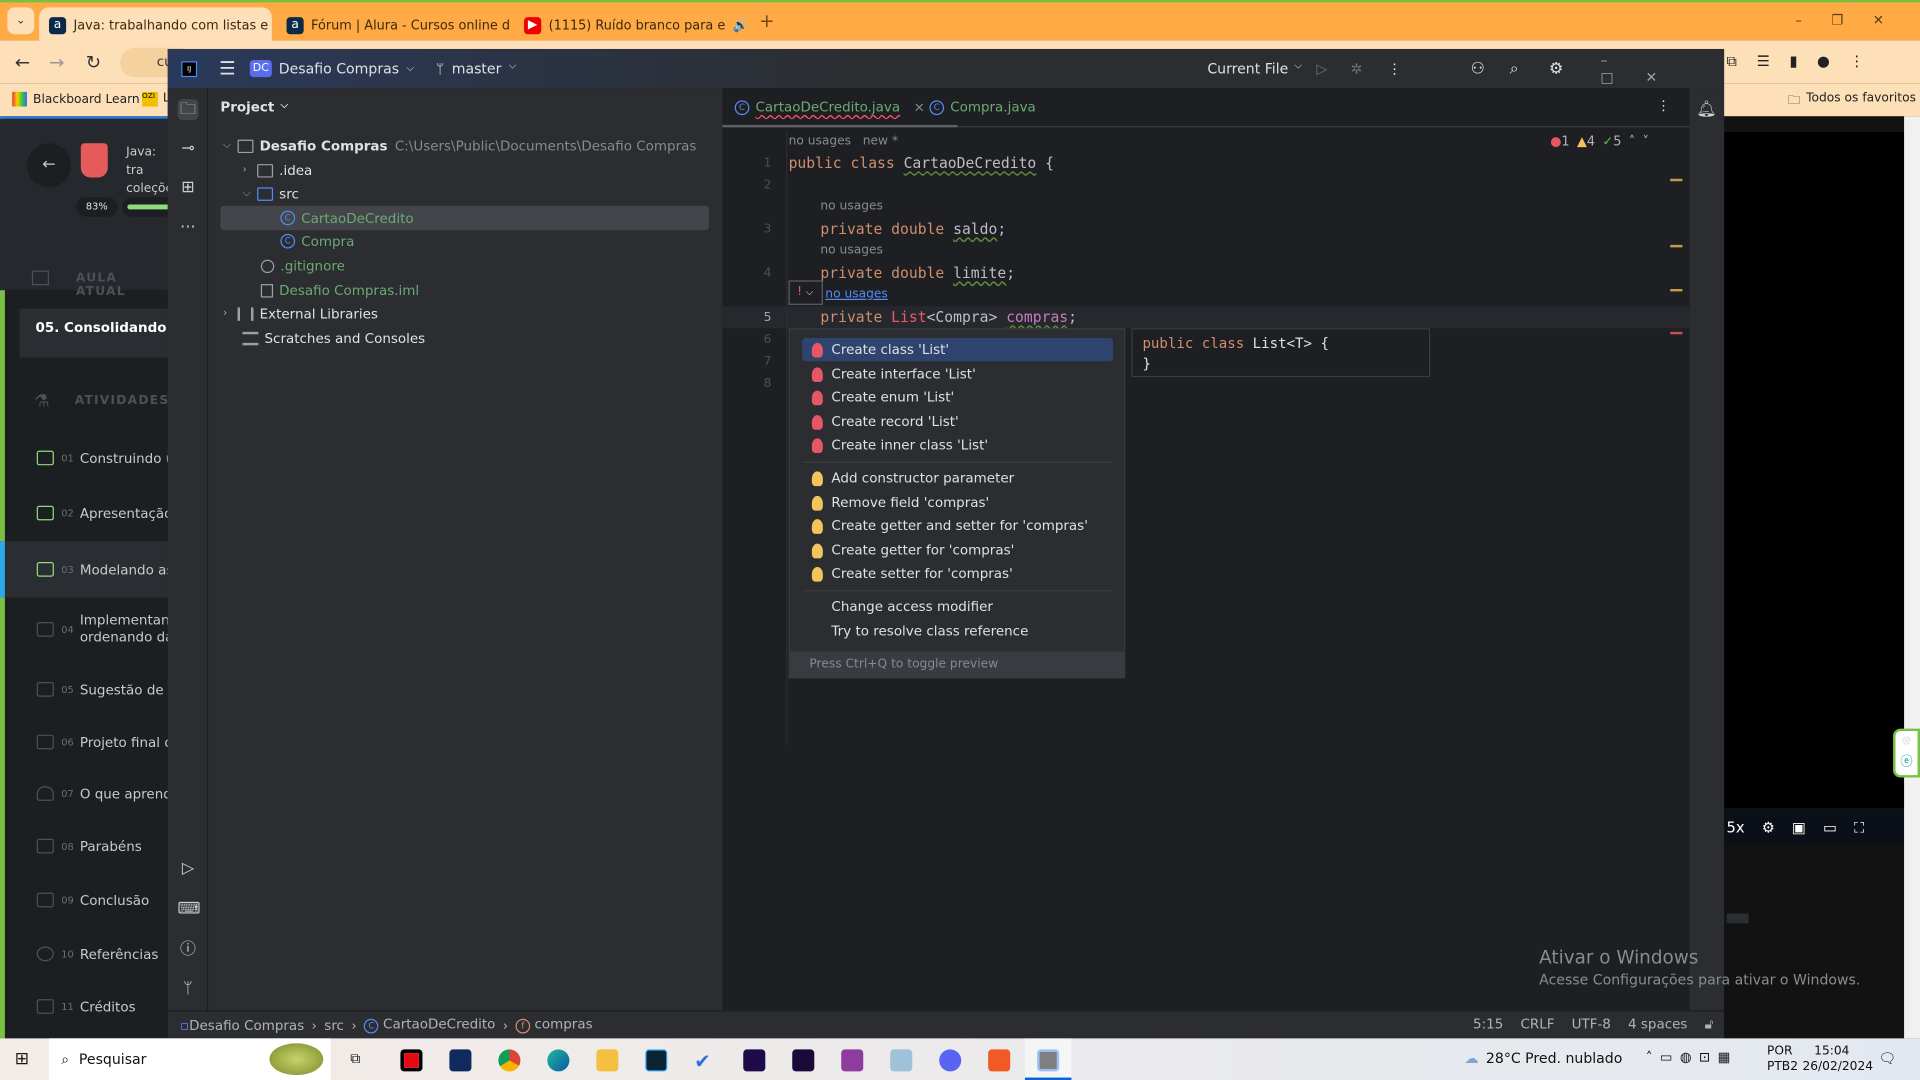 This screenshot has width=1920, height=1080. Describe the element at coordinates (476, 68) in the screenshot. I see `branch-selector: ᛘ master ⌵` at that location.